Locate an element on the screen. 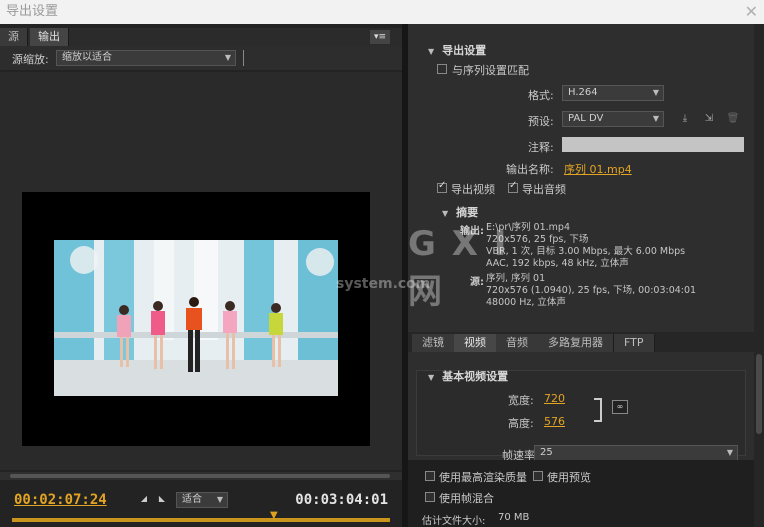  height-label: 高度: is located at coordinates (521, 423).